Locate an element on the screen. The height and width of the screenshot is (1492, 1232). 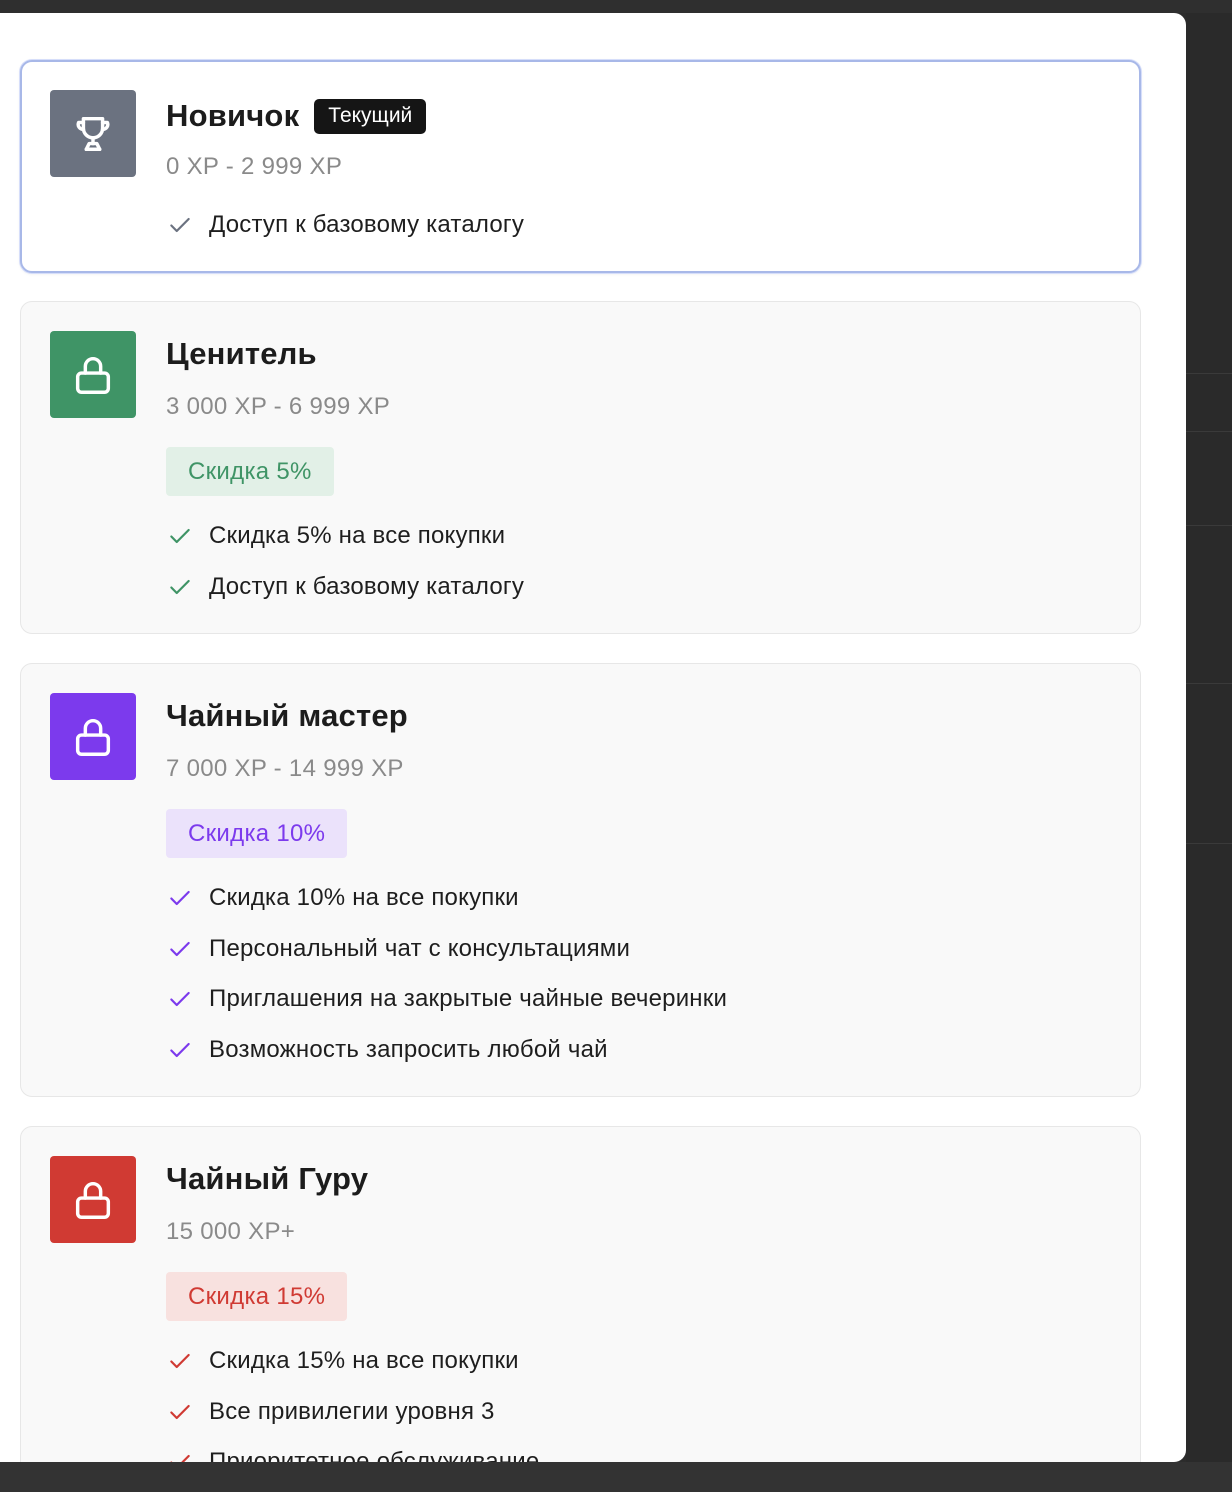
level-title: Чайный мастер is located at coordinates (287, 715).